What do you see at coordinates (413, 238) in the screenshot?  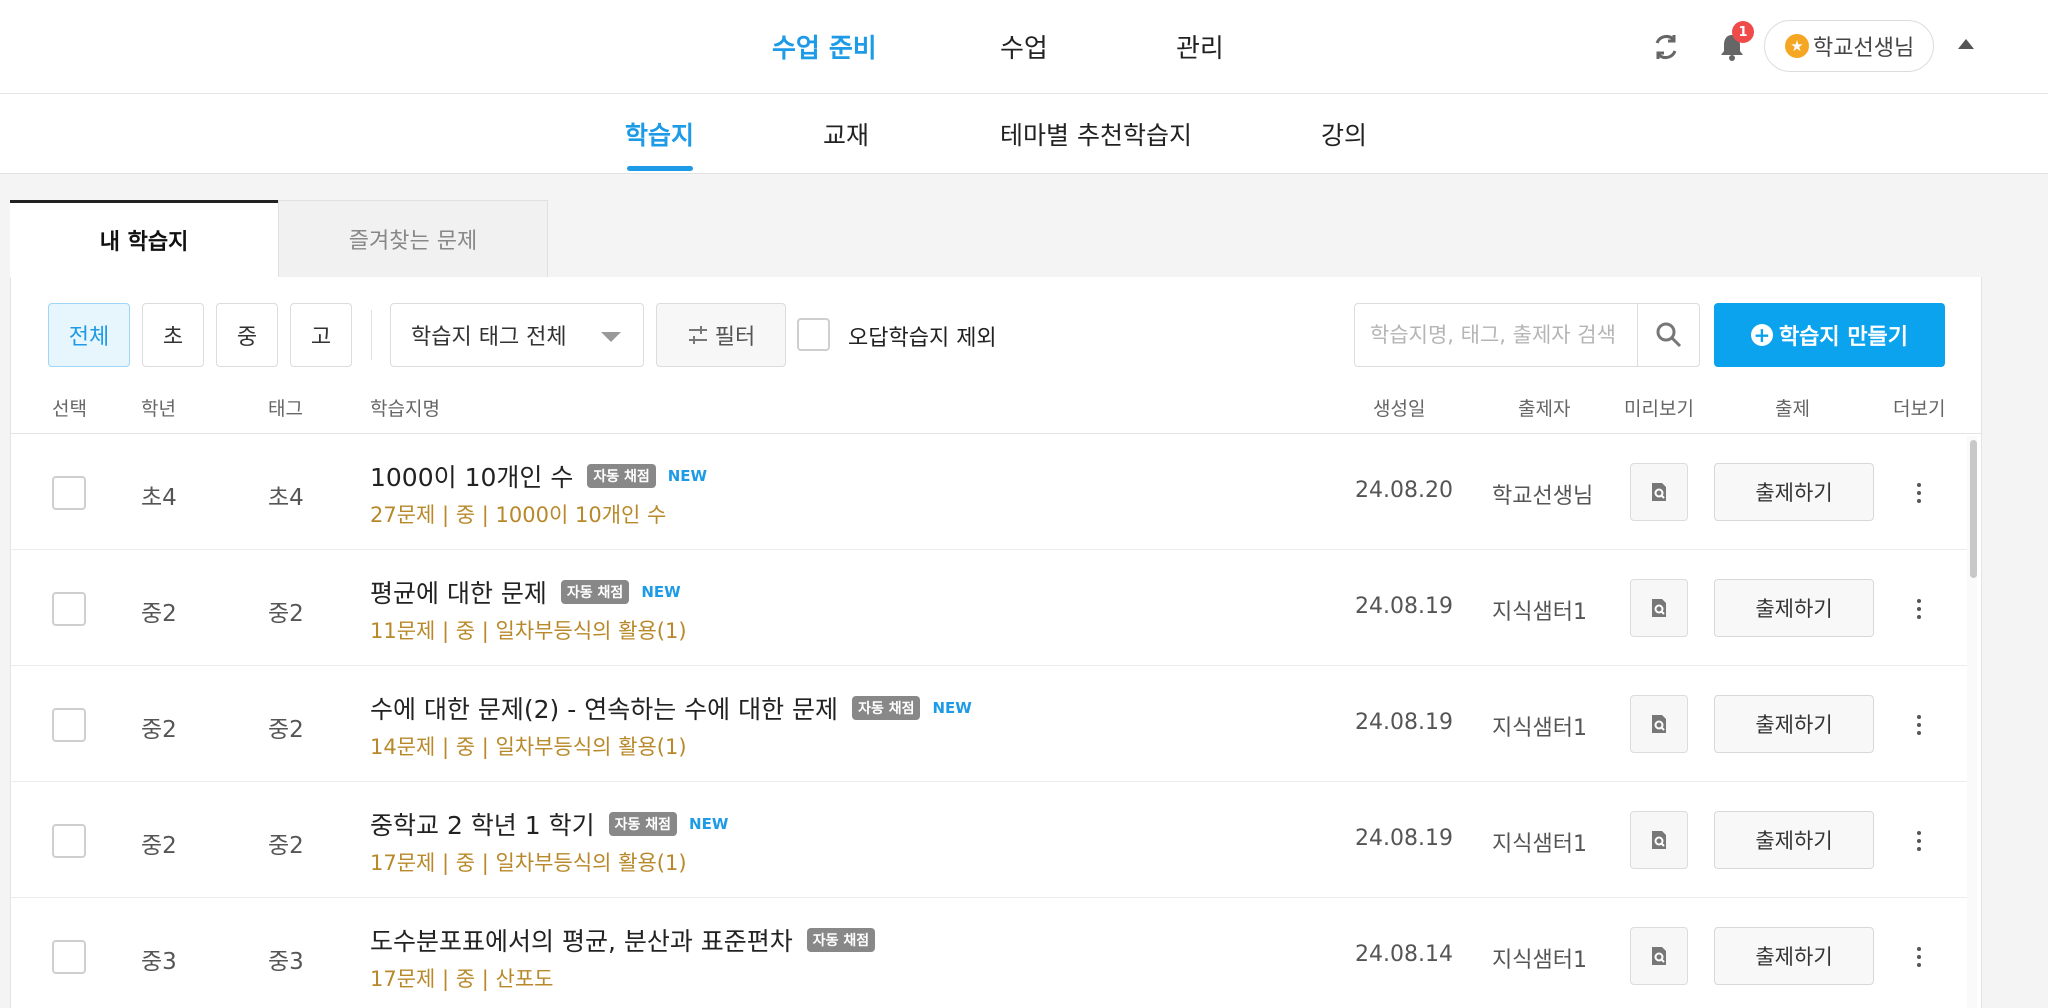 I see `tab-favorite-questions: 즐겨찾는 문제` at bounding box center [413, 238].